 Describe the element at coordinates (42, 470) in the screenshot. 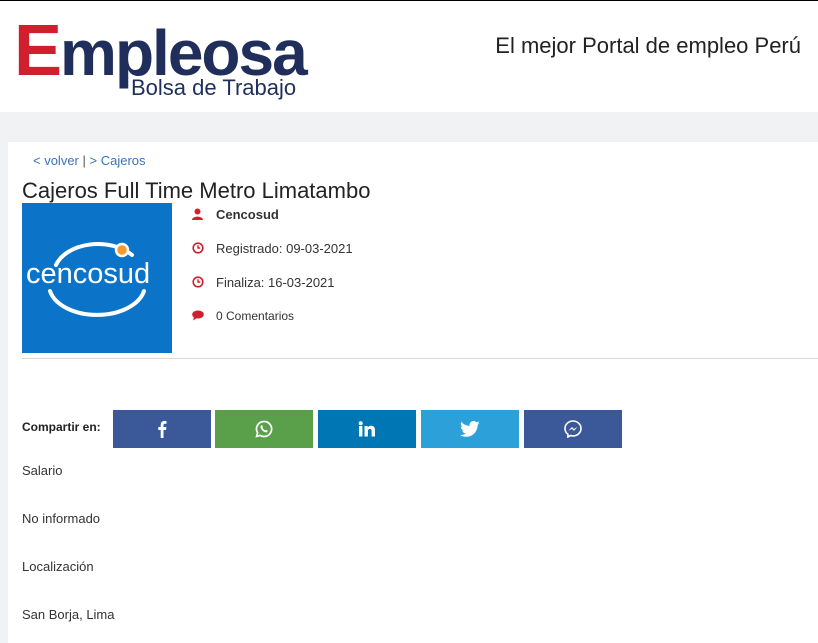

I see `salary-label: Salario` at that location.